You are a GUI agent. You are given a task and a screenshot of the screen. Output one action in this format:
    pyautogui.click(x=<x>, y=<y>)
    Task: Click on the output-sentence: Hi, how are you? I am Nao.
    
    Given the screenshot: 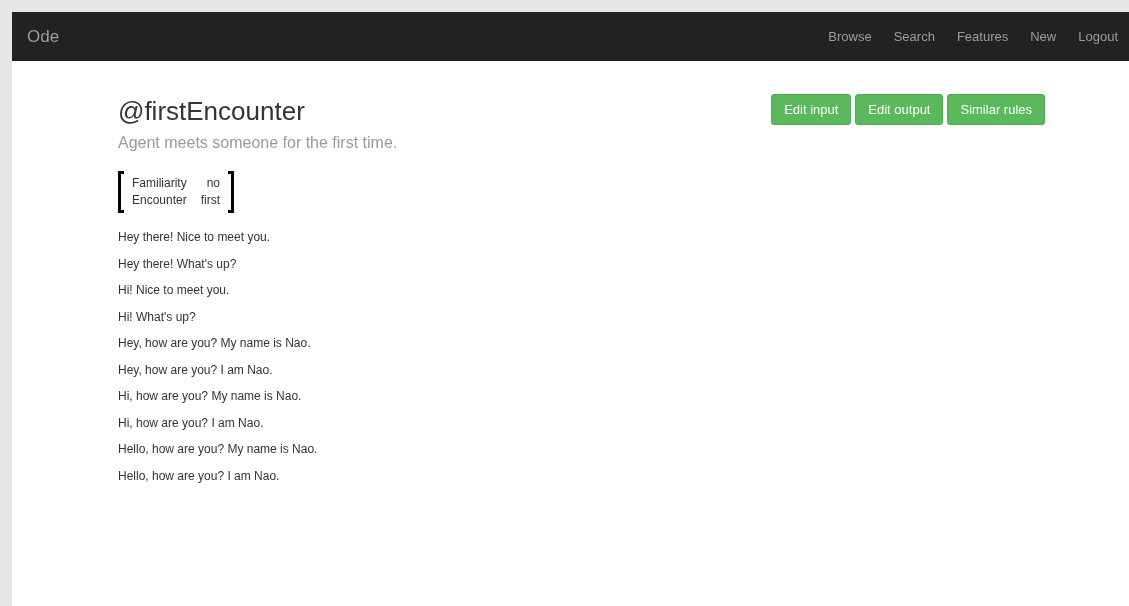 What is the action you would take?
    pyautogui.click(x=191, y=423)
    